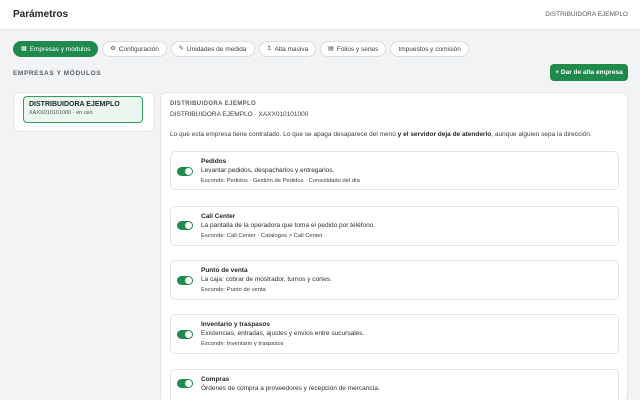 The width and height of the screenshot is (640, 400). What do you see at coordinates (320, 15) in the screenshot?
I see `top-bar: Parámetros DISTRIBUIDORA EJEMPLO` at bounding box center [320, 15].